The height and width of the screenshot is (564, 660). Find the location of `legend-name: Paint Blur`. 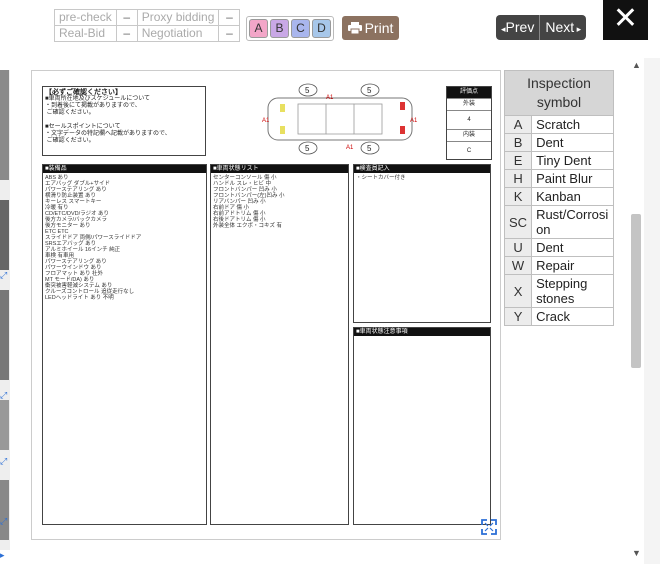

legend-name: Paint Blur is located at coordinates (572, 178).